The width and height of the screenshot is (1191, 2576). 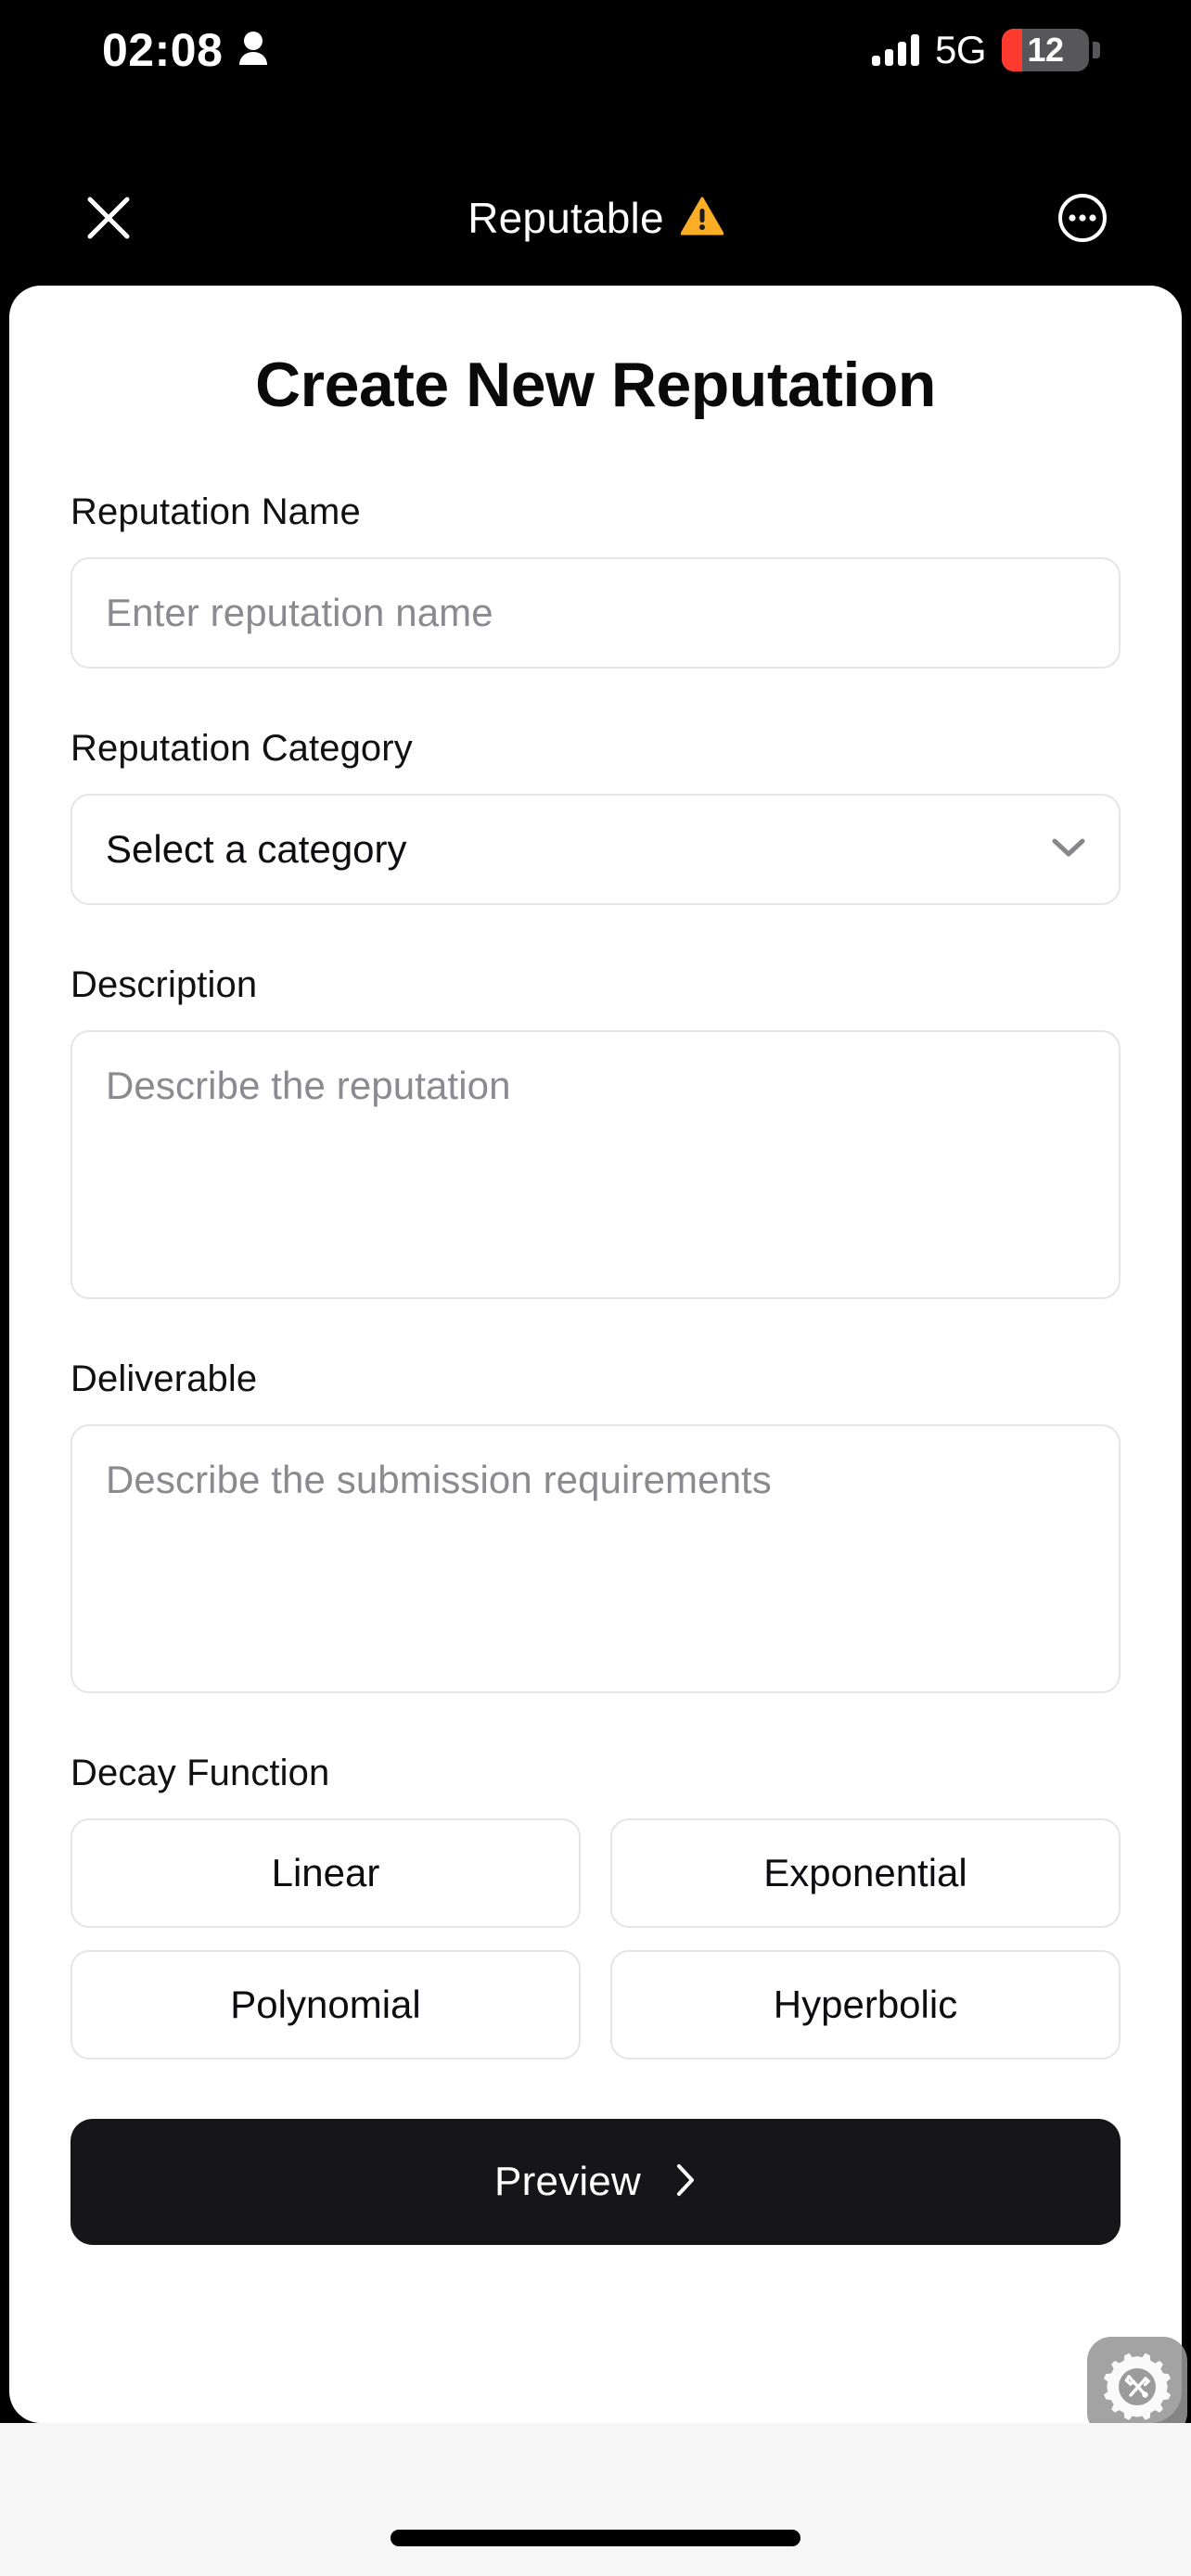 I want to click on preview-button-label: Preview, so click(x=567, y=2181).